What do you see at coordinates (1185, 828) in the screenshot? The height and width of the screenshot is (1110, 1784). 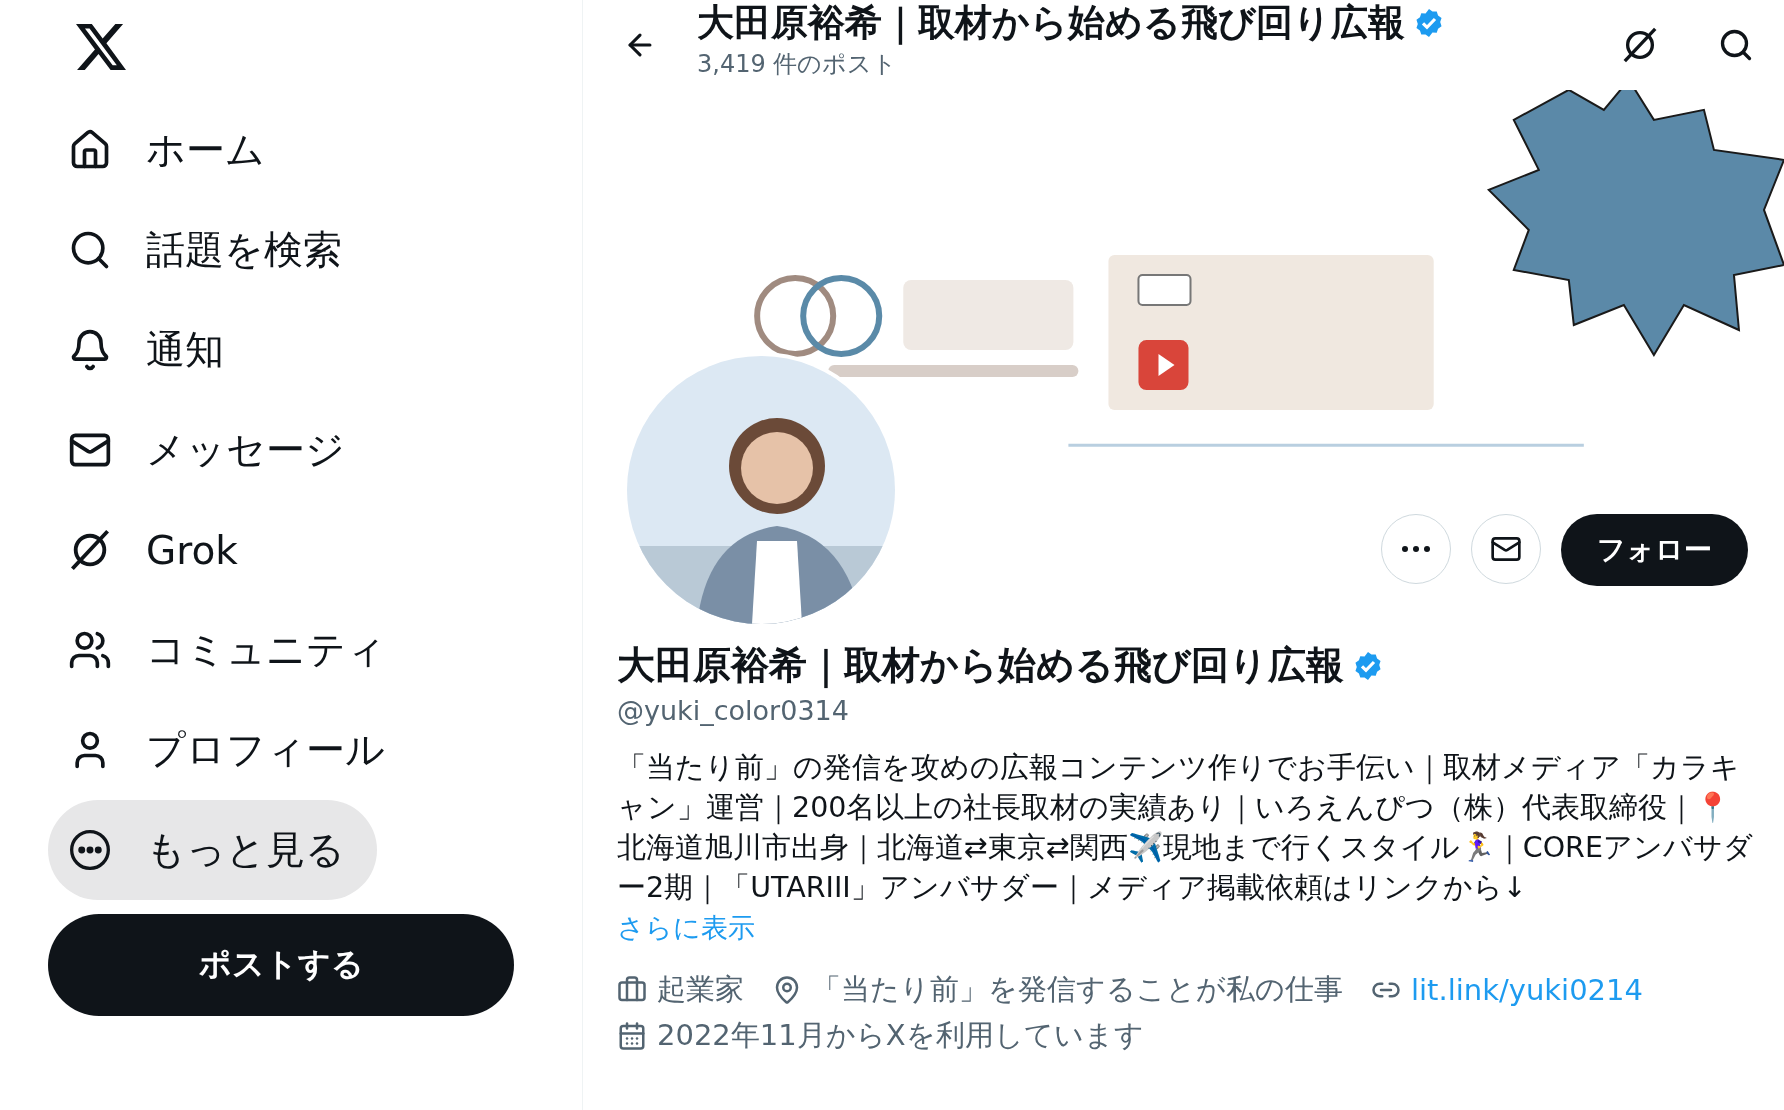 I see `profile-bio: 「当たり前」の発信を攻めの広報コンテンツ作りでお手伝い｜取材メディア「カラキャン」運営｜200名以上の社長取材の実績あり｜いろえんぴつ（株）代表取締役｜📍北海道旭川市出身｜北海道⇄東京⇄関西✈現地まで行くスタイル🏃‍♀｜COREアンバサダー2期｜「UTARIII」アンバサダー｜メディア掲載依頼はリンクから↓` at bounding box center [1185, 828].